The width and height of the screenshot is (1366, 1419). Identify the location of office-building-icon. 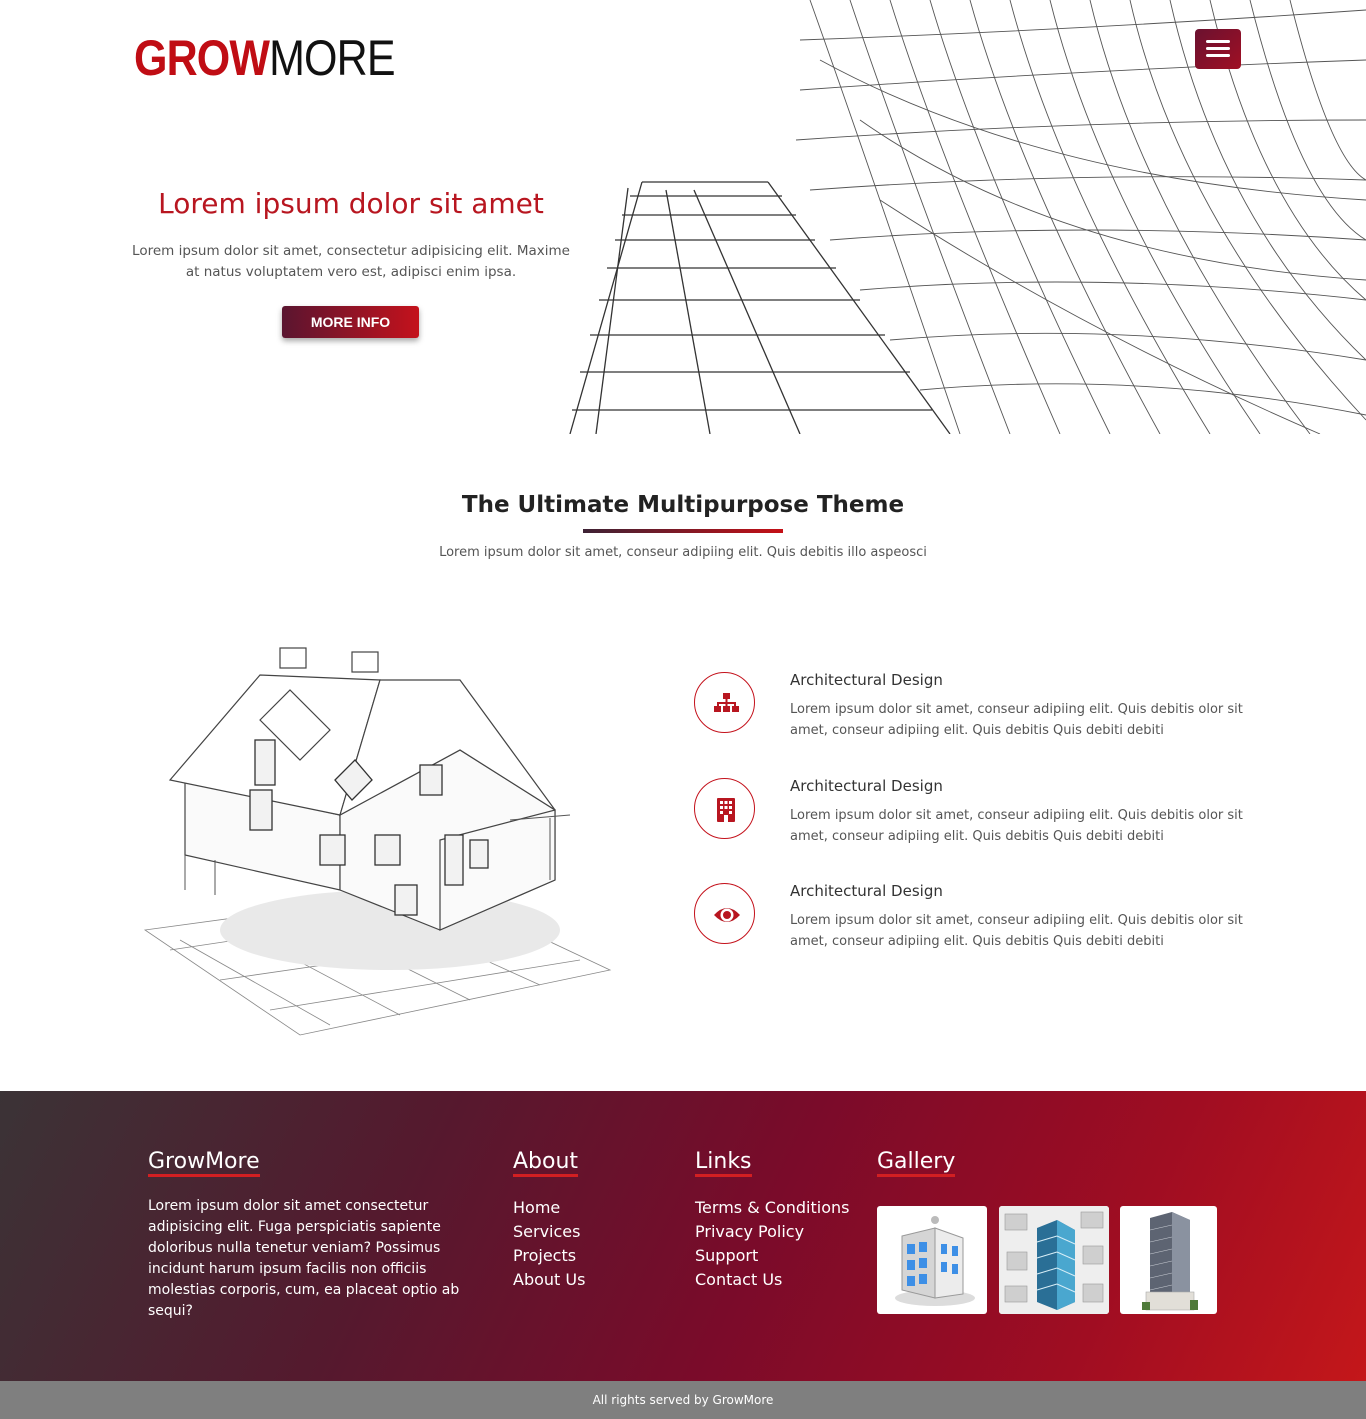
(935, 1261).